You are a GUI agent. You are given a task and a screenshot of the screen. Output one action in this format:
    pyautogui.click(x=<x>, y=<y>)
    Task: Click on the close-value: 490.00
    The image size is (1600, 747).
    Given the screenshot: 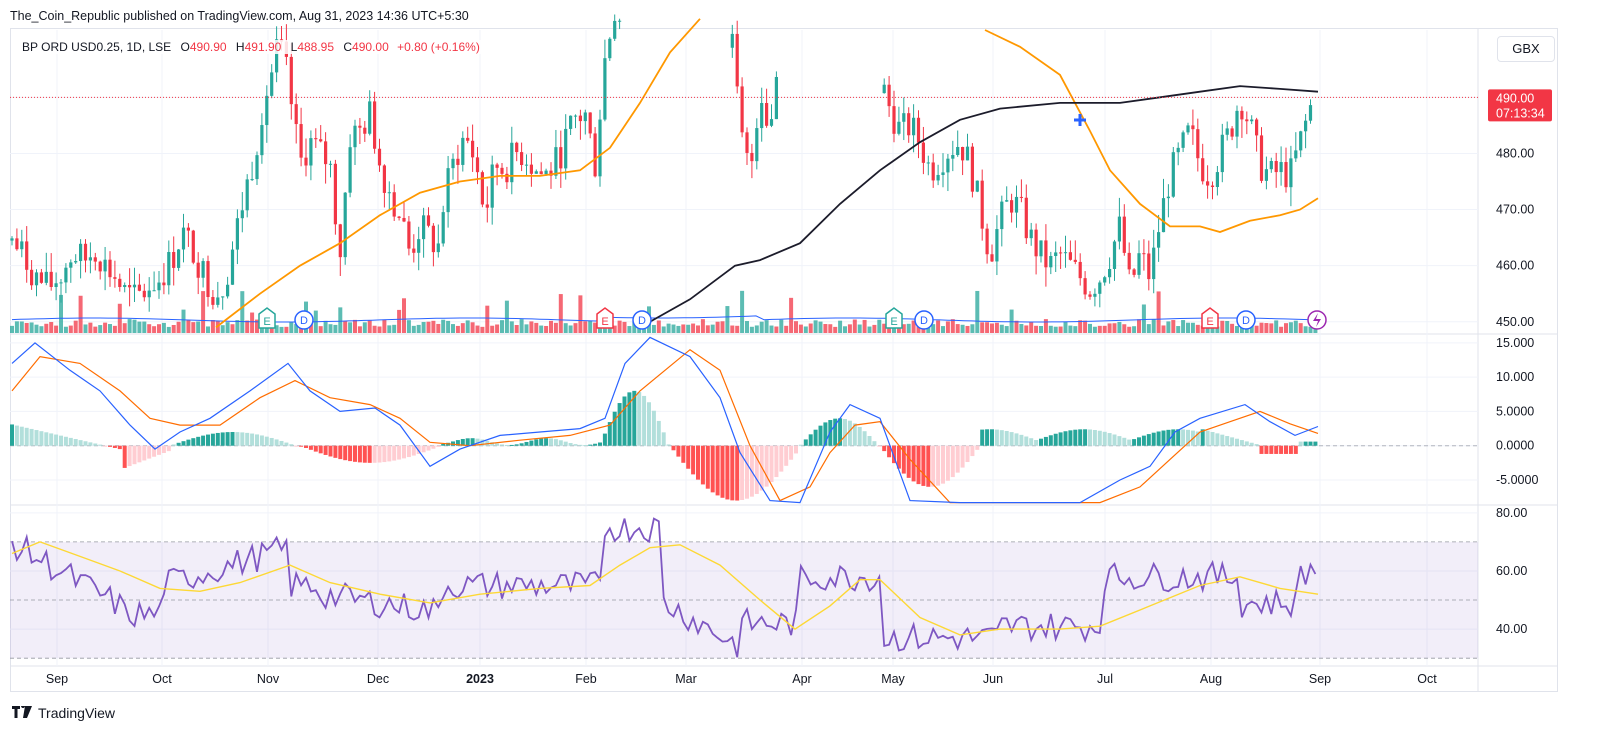 What is the action you would take?
    pyautogui.click(x=370, y=47)
    